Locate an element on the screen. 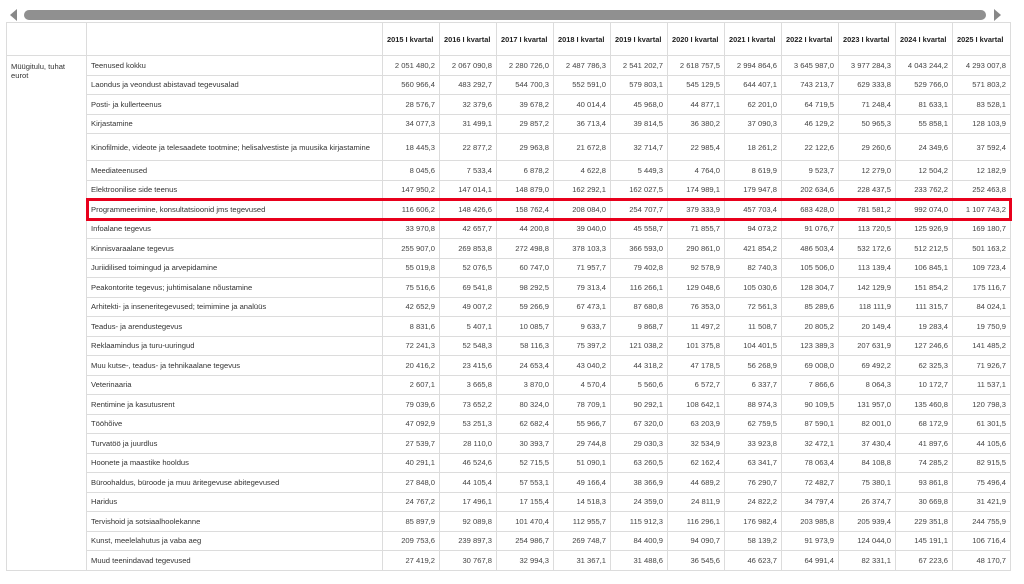 This screenshot has height=584, width=1024. value-cell: 11 508,7 is located at coordinates (753, 326).